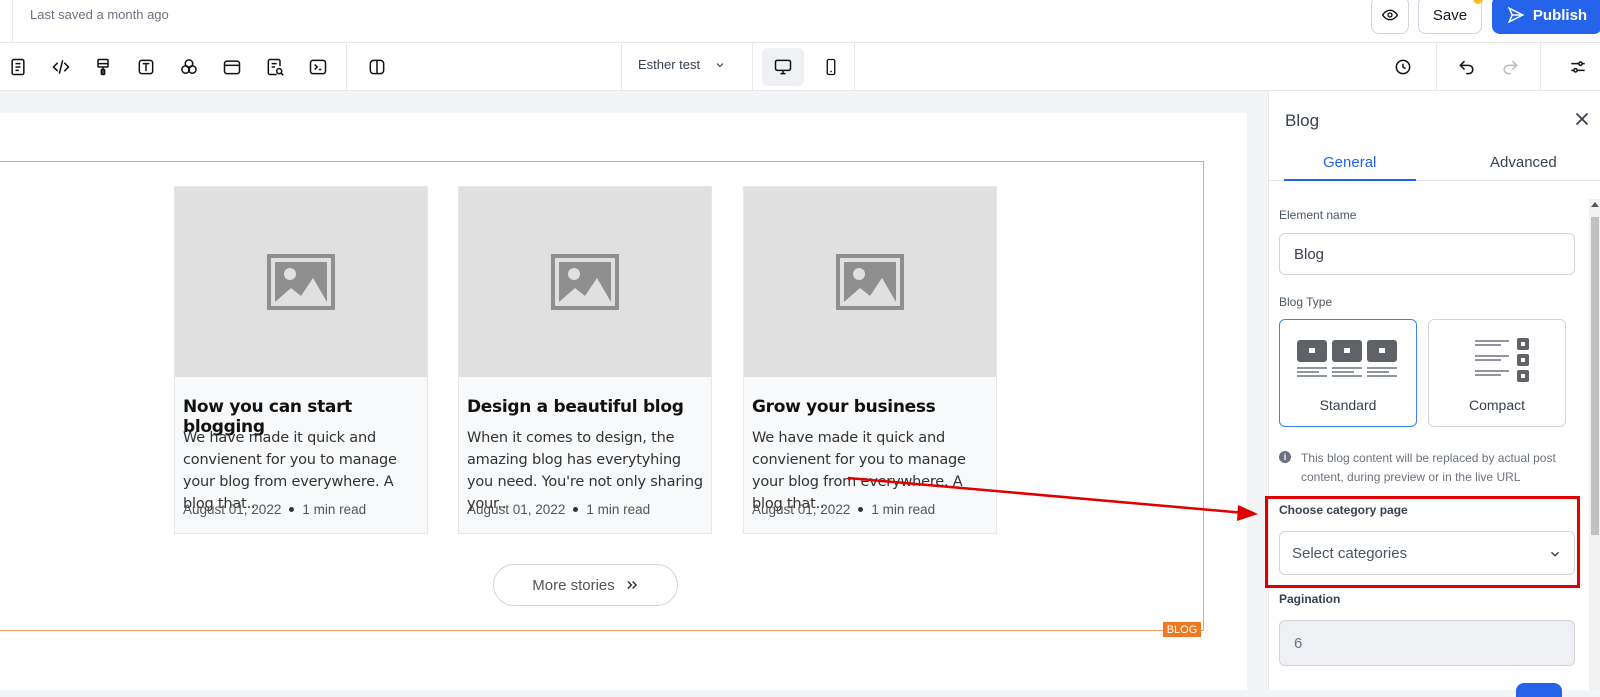 This screenshot has height=697, width=1600. I want to click on last-saved-status: Last saved a month ago, so click(99, 14).